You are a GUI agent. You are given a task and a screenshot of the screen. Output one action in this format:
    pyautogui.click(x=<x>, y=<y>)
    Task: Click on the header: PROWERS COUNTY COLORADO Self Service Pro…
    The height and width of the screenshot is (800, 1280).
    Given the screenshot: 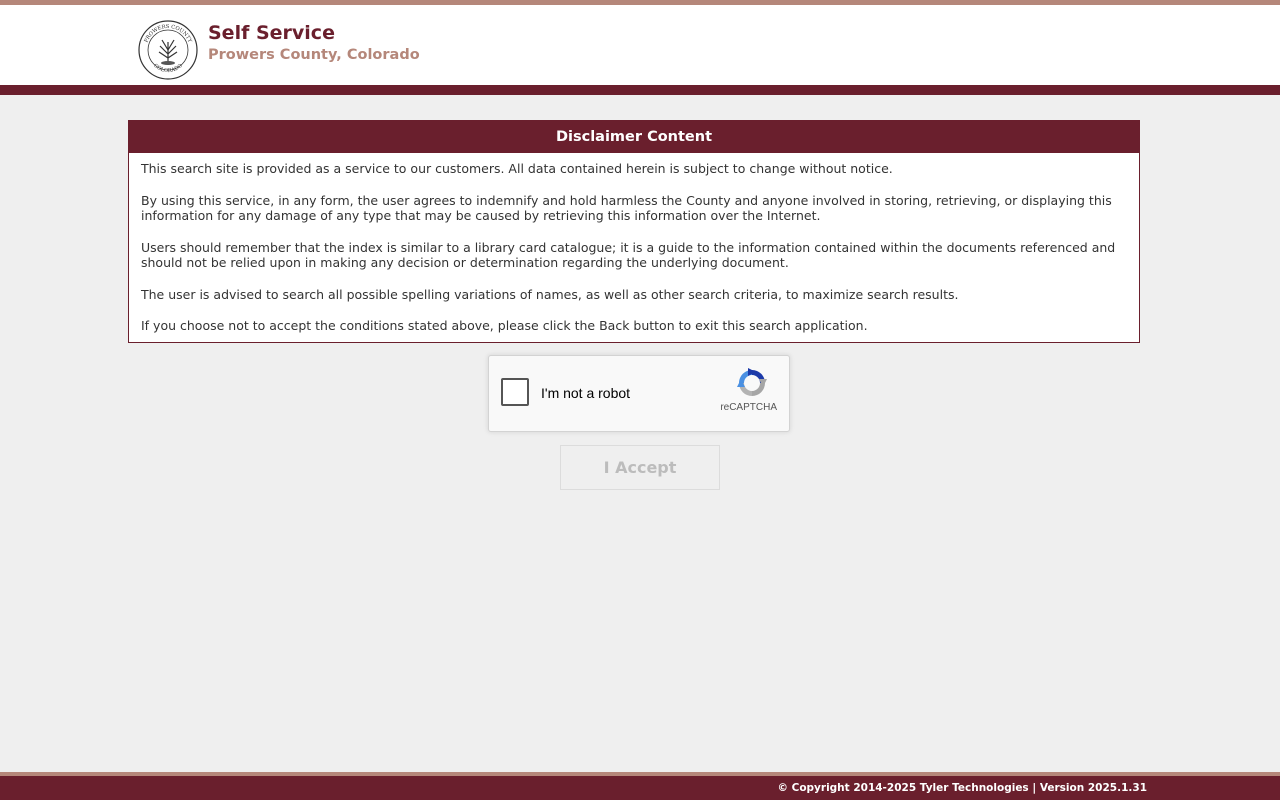 What is the action you would take?
    pyautogui.click(x=640, y=45)
    